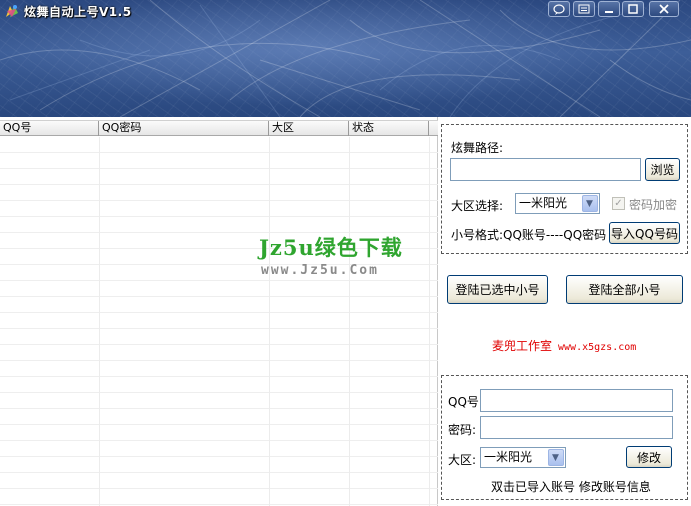 Image resolution: width=691 pixels, height=506 pixels. Describe the element at coordinates (508, 457) in the screenshot. I see `edit-region-value: 一米阳光` at that location.